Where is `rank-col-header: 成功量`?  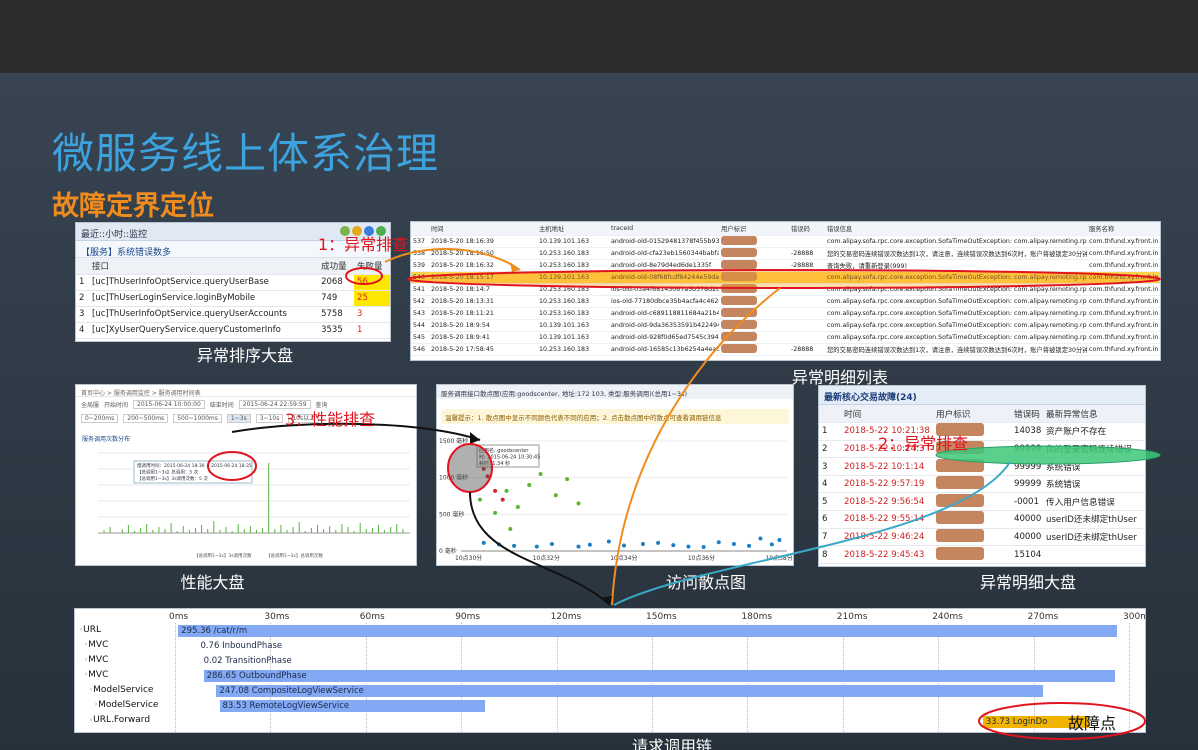 rank-col-header: 成功量 is located at coordinates (336, 266).